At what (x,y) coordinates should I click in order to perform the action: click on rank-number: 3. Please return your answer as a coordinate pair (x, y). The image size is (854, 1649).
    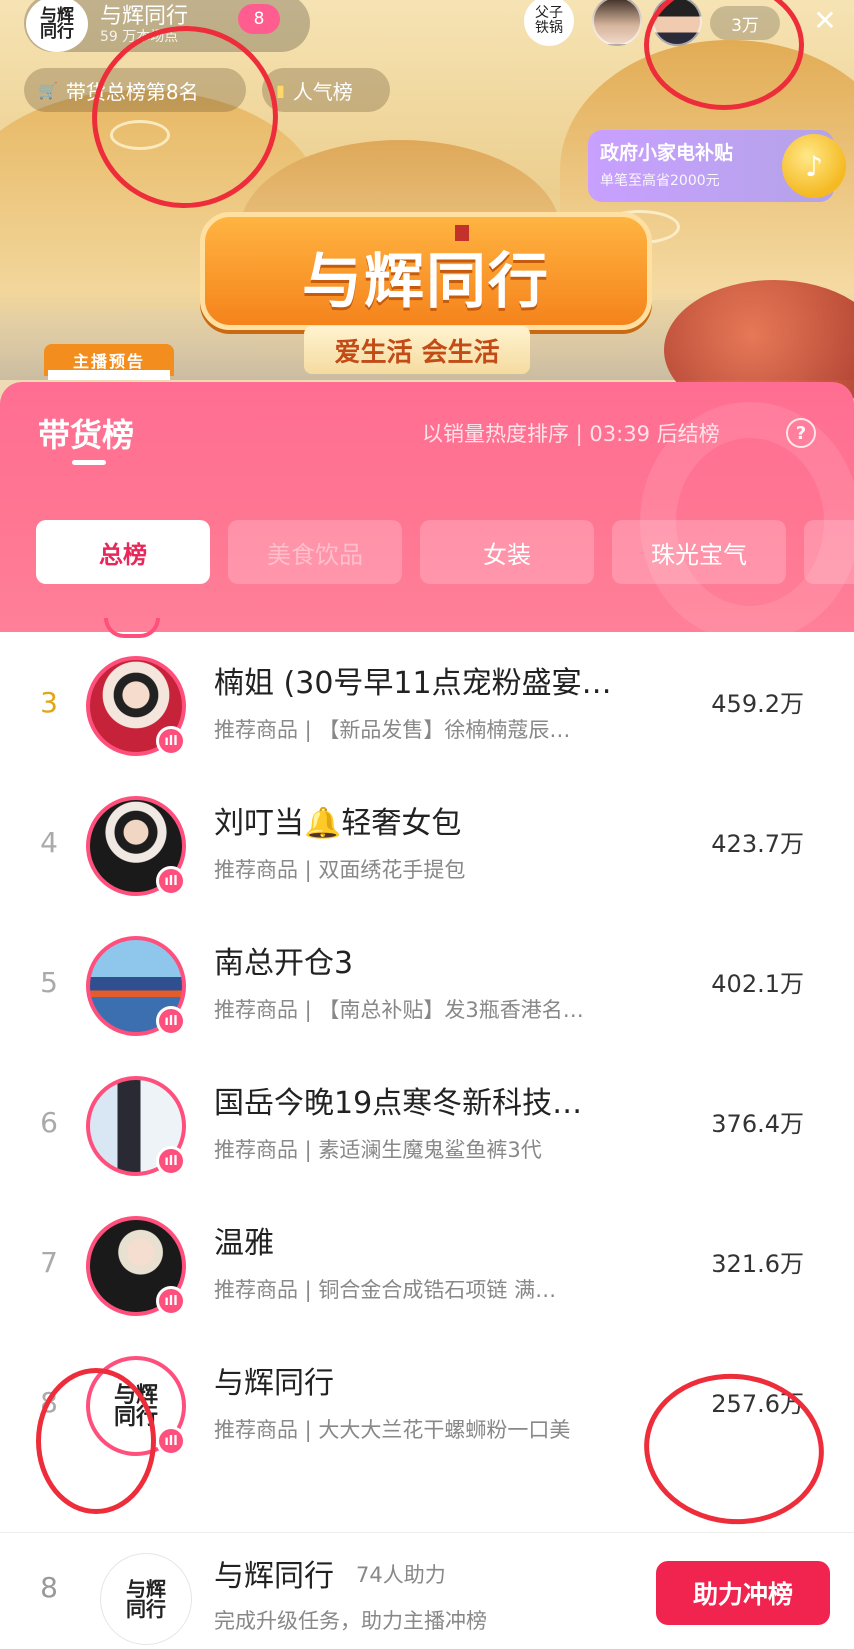
    Looking at the image, I should click on (49, 702).